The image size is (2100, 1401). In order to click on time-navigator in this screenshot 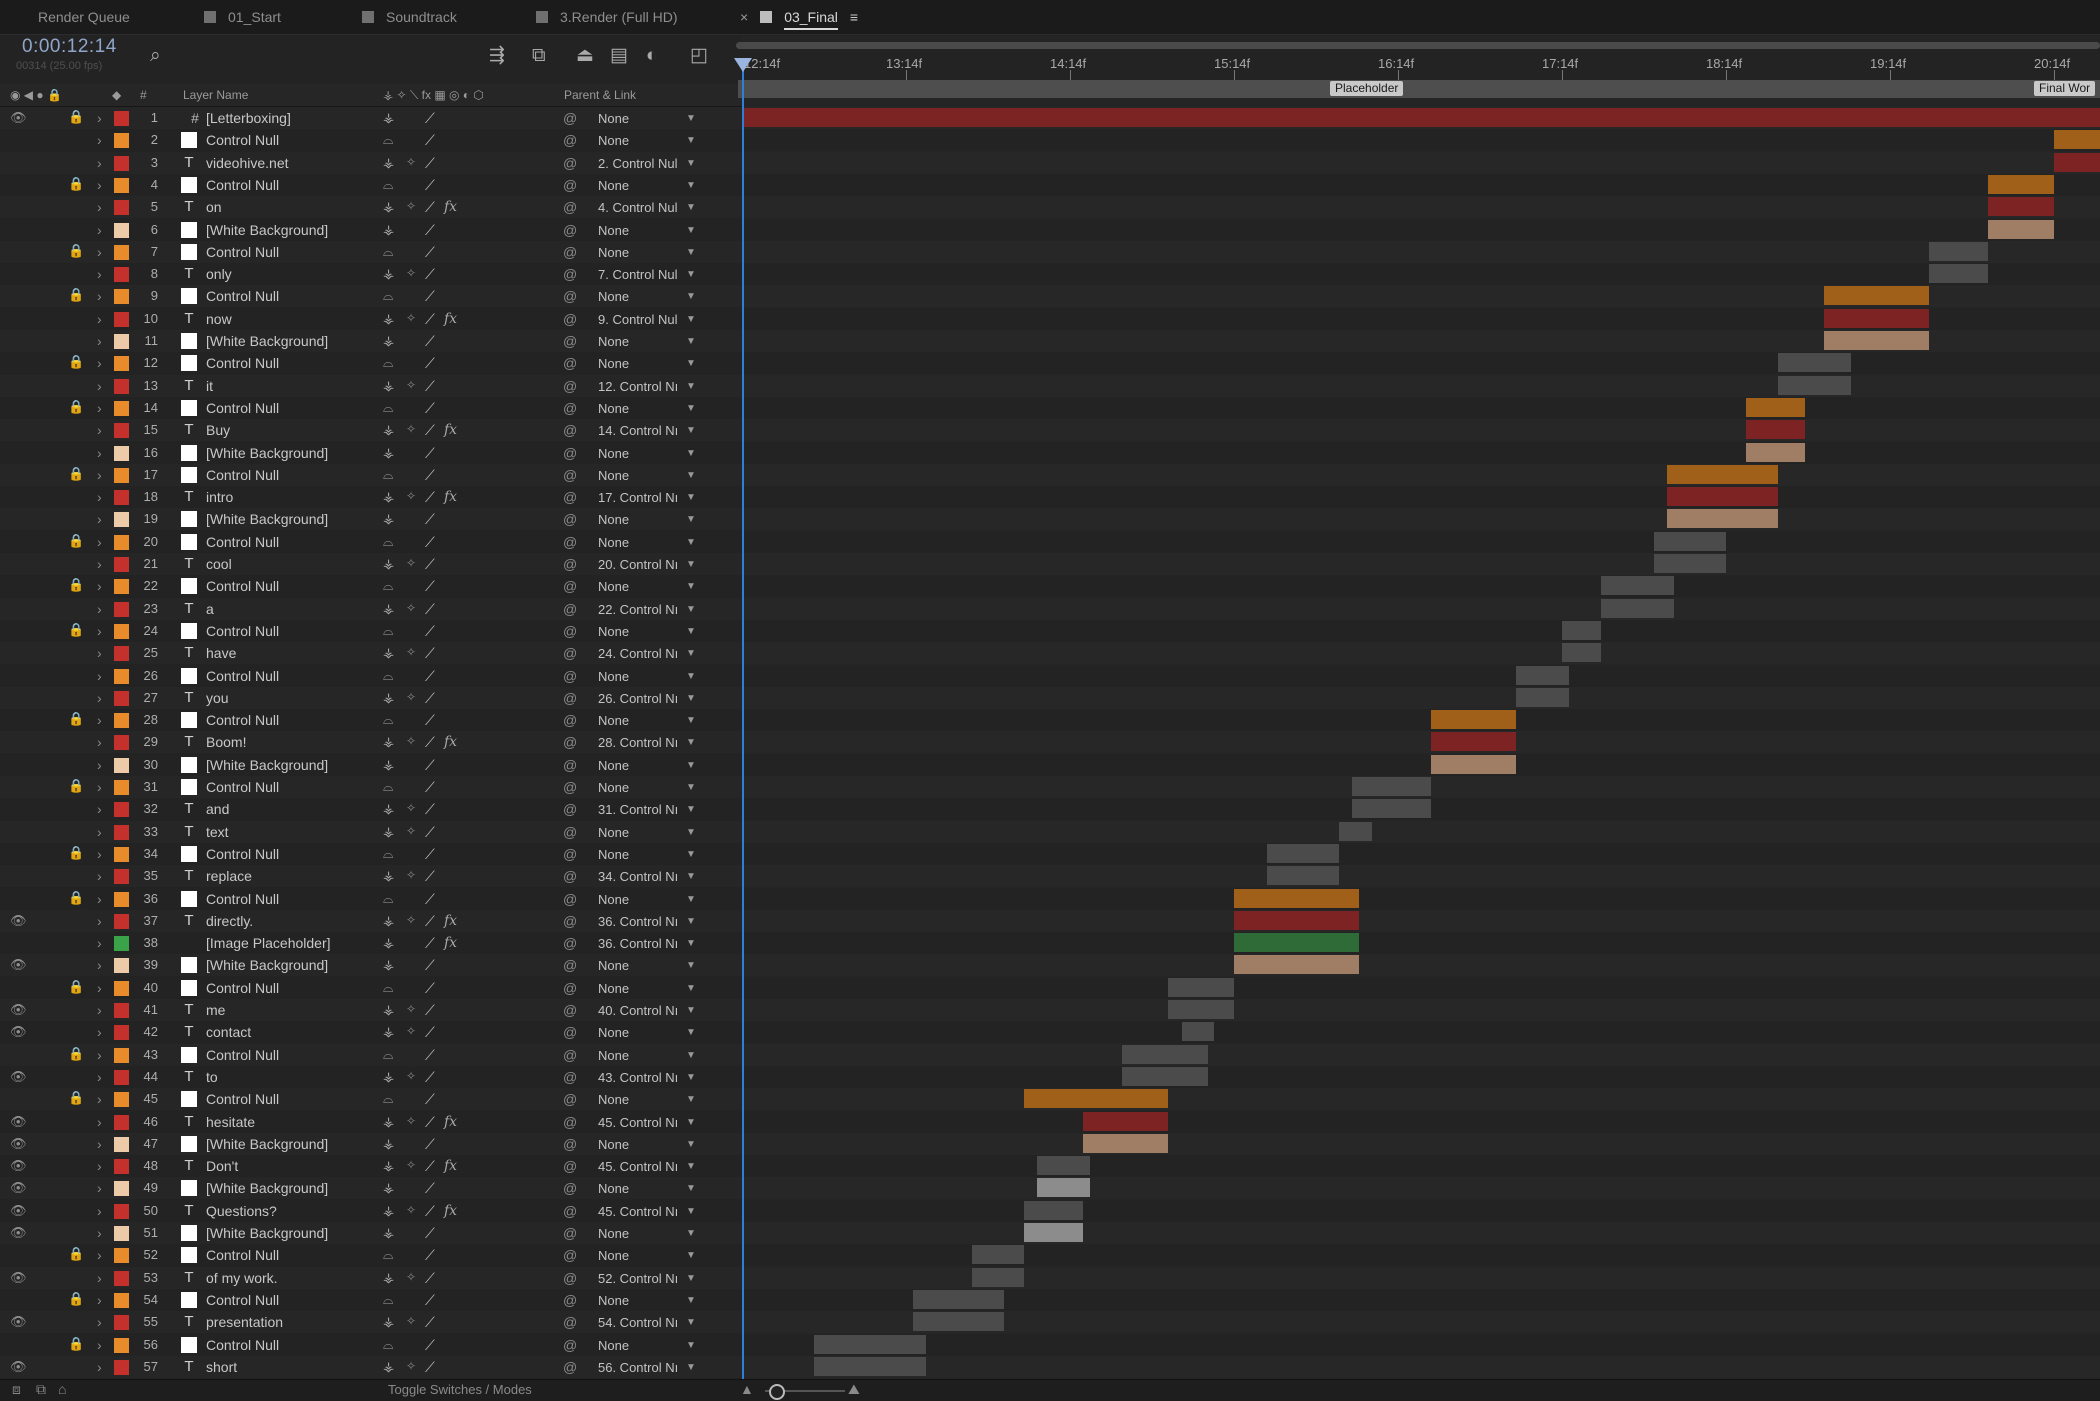, I will do `click(1418, 45)`.